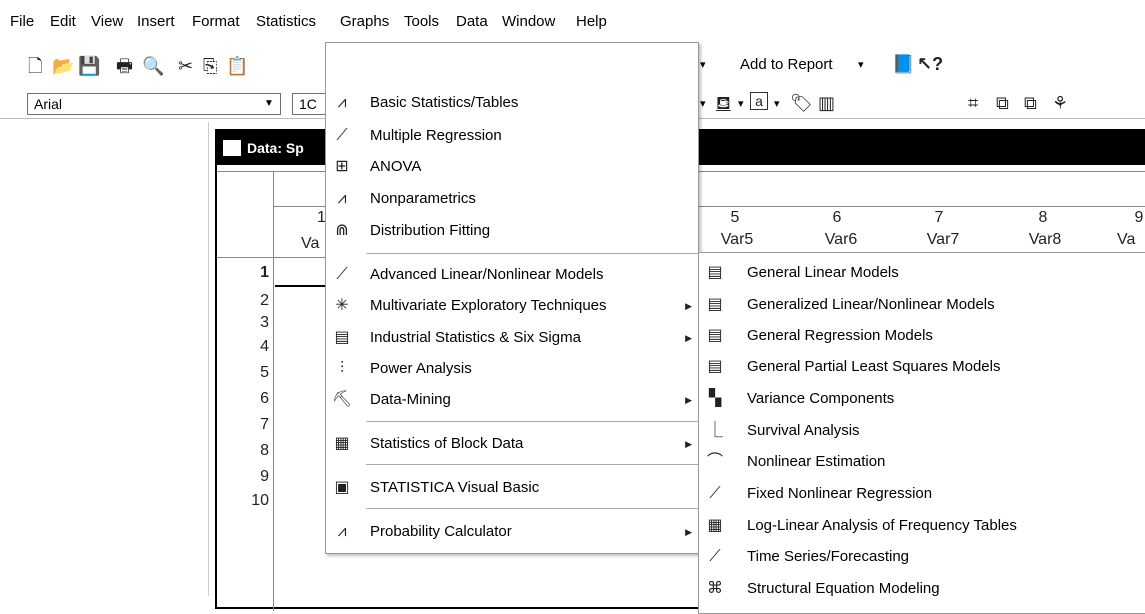  Describe the element at coordinates (154, 104) in the screenshot. I see `font-name-combo: Arial ▼` at that location.